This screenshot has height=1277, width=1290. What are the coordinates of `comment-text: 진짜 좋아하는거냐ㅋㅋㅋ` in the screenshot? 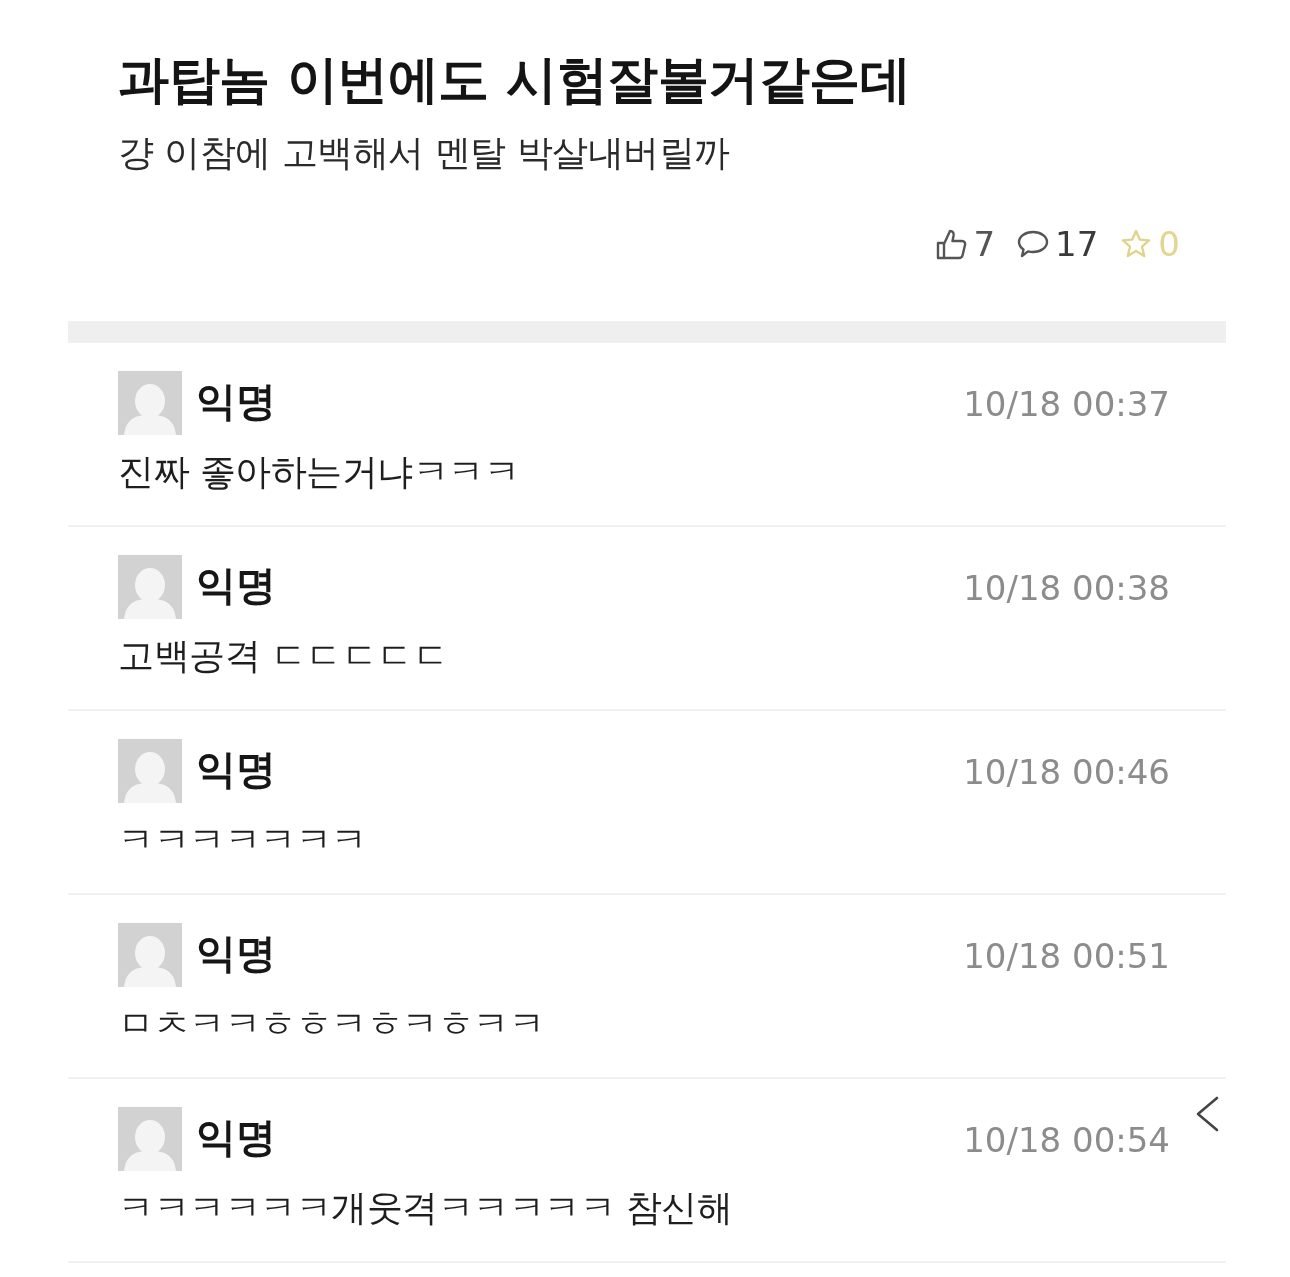 It's located at (319, 471).